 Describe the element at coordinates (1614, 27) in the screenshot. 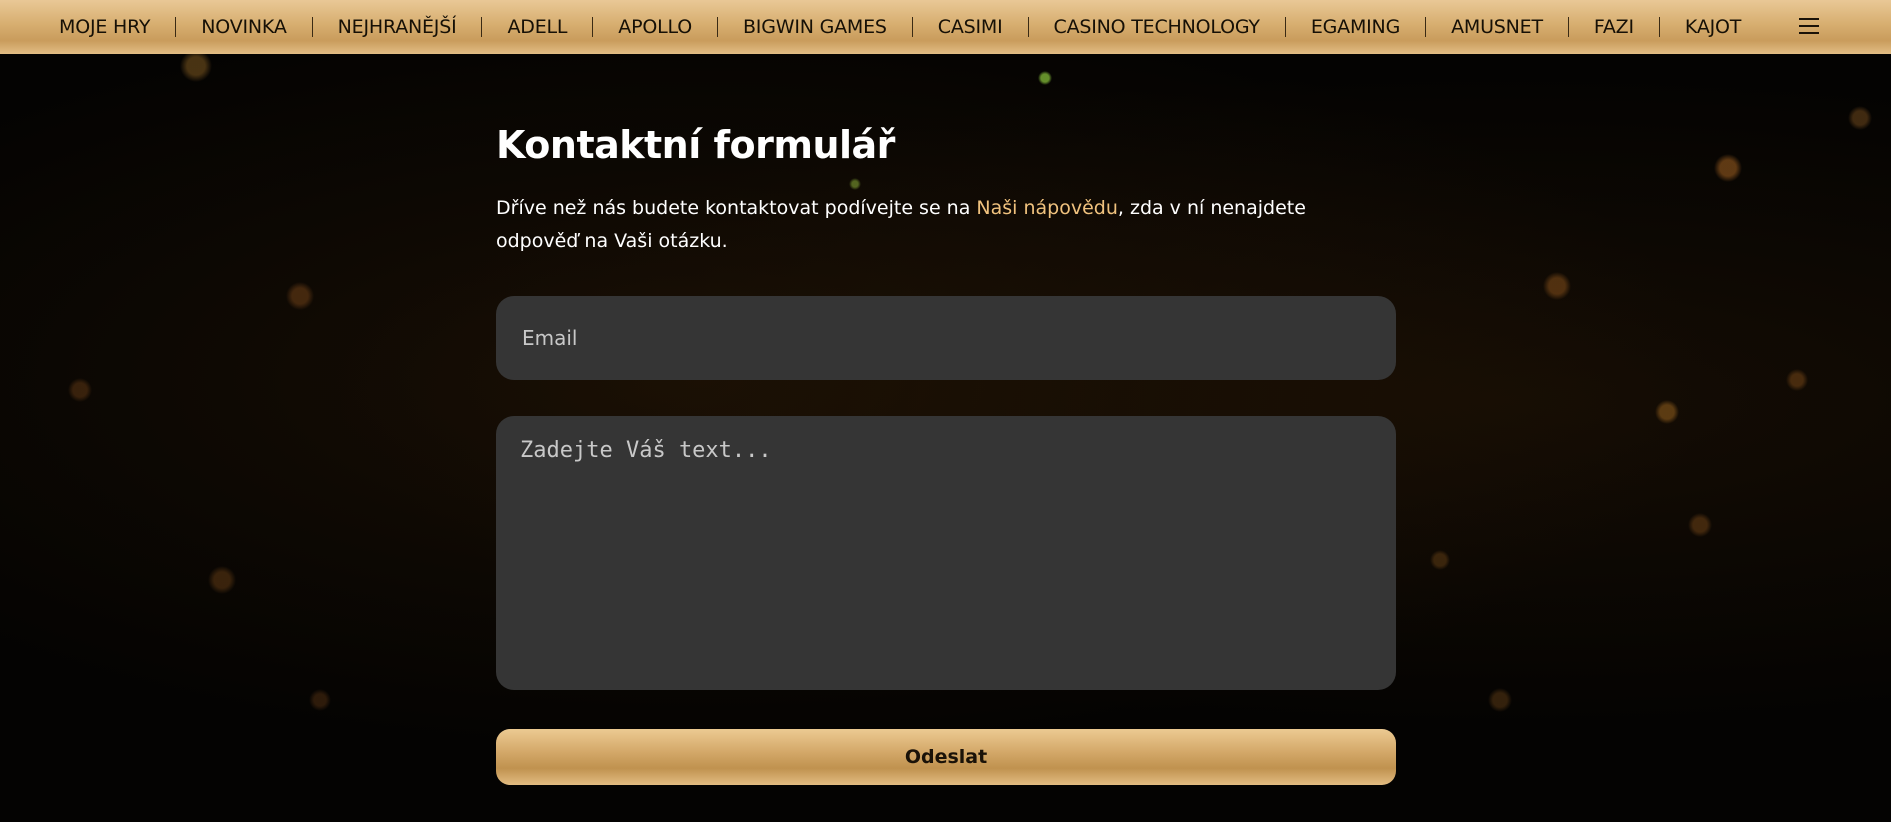

I see `nav-item-fazi: FAZI` at that location.